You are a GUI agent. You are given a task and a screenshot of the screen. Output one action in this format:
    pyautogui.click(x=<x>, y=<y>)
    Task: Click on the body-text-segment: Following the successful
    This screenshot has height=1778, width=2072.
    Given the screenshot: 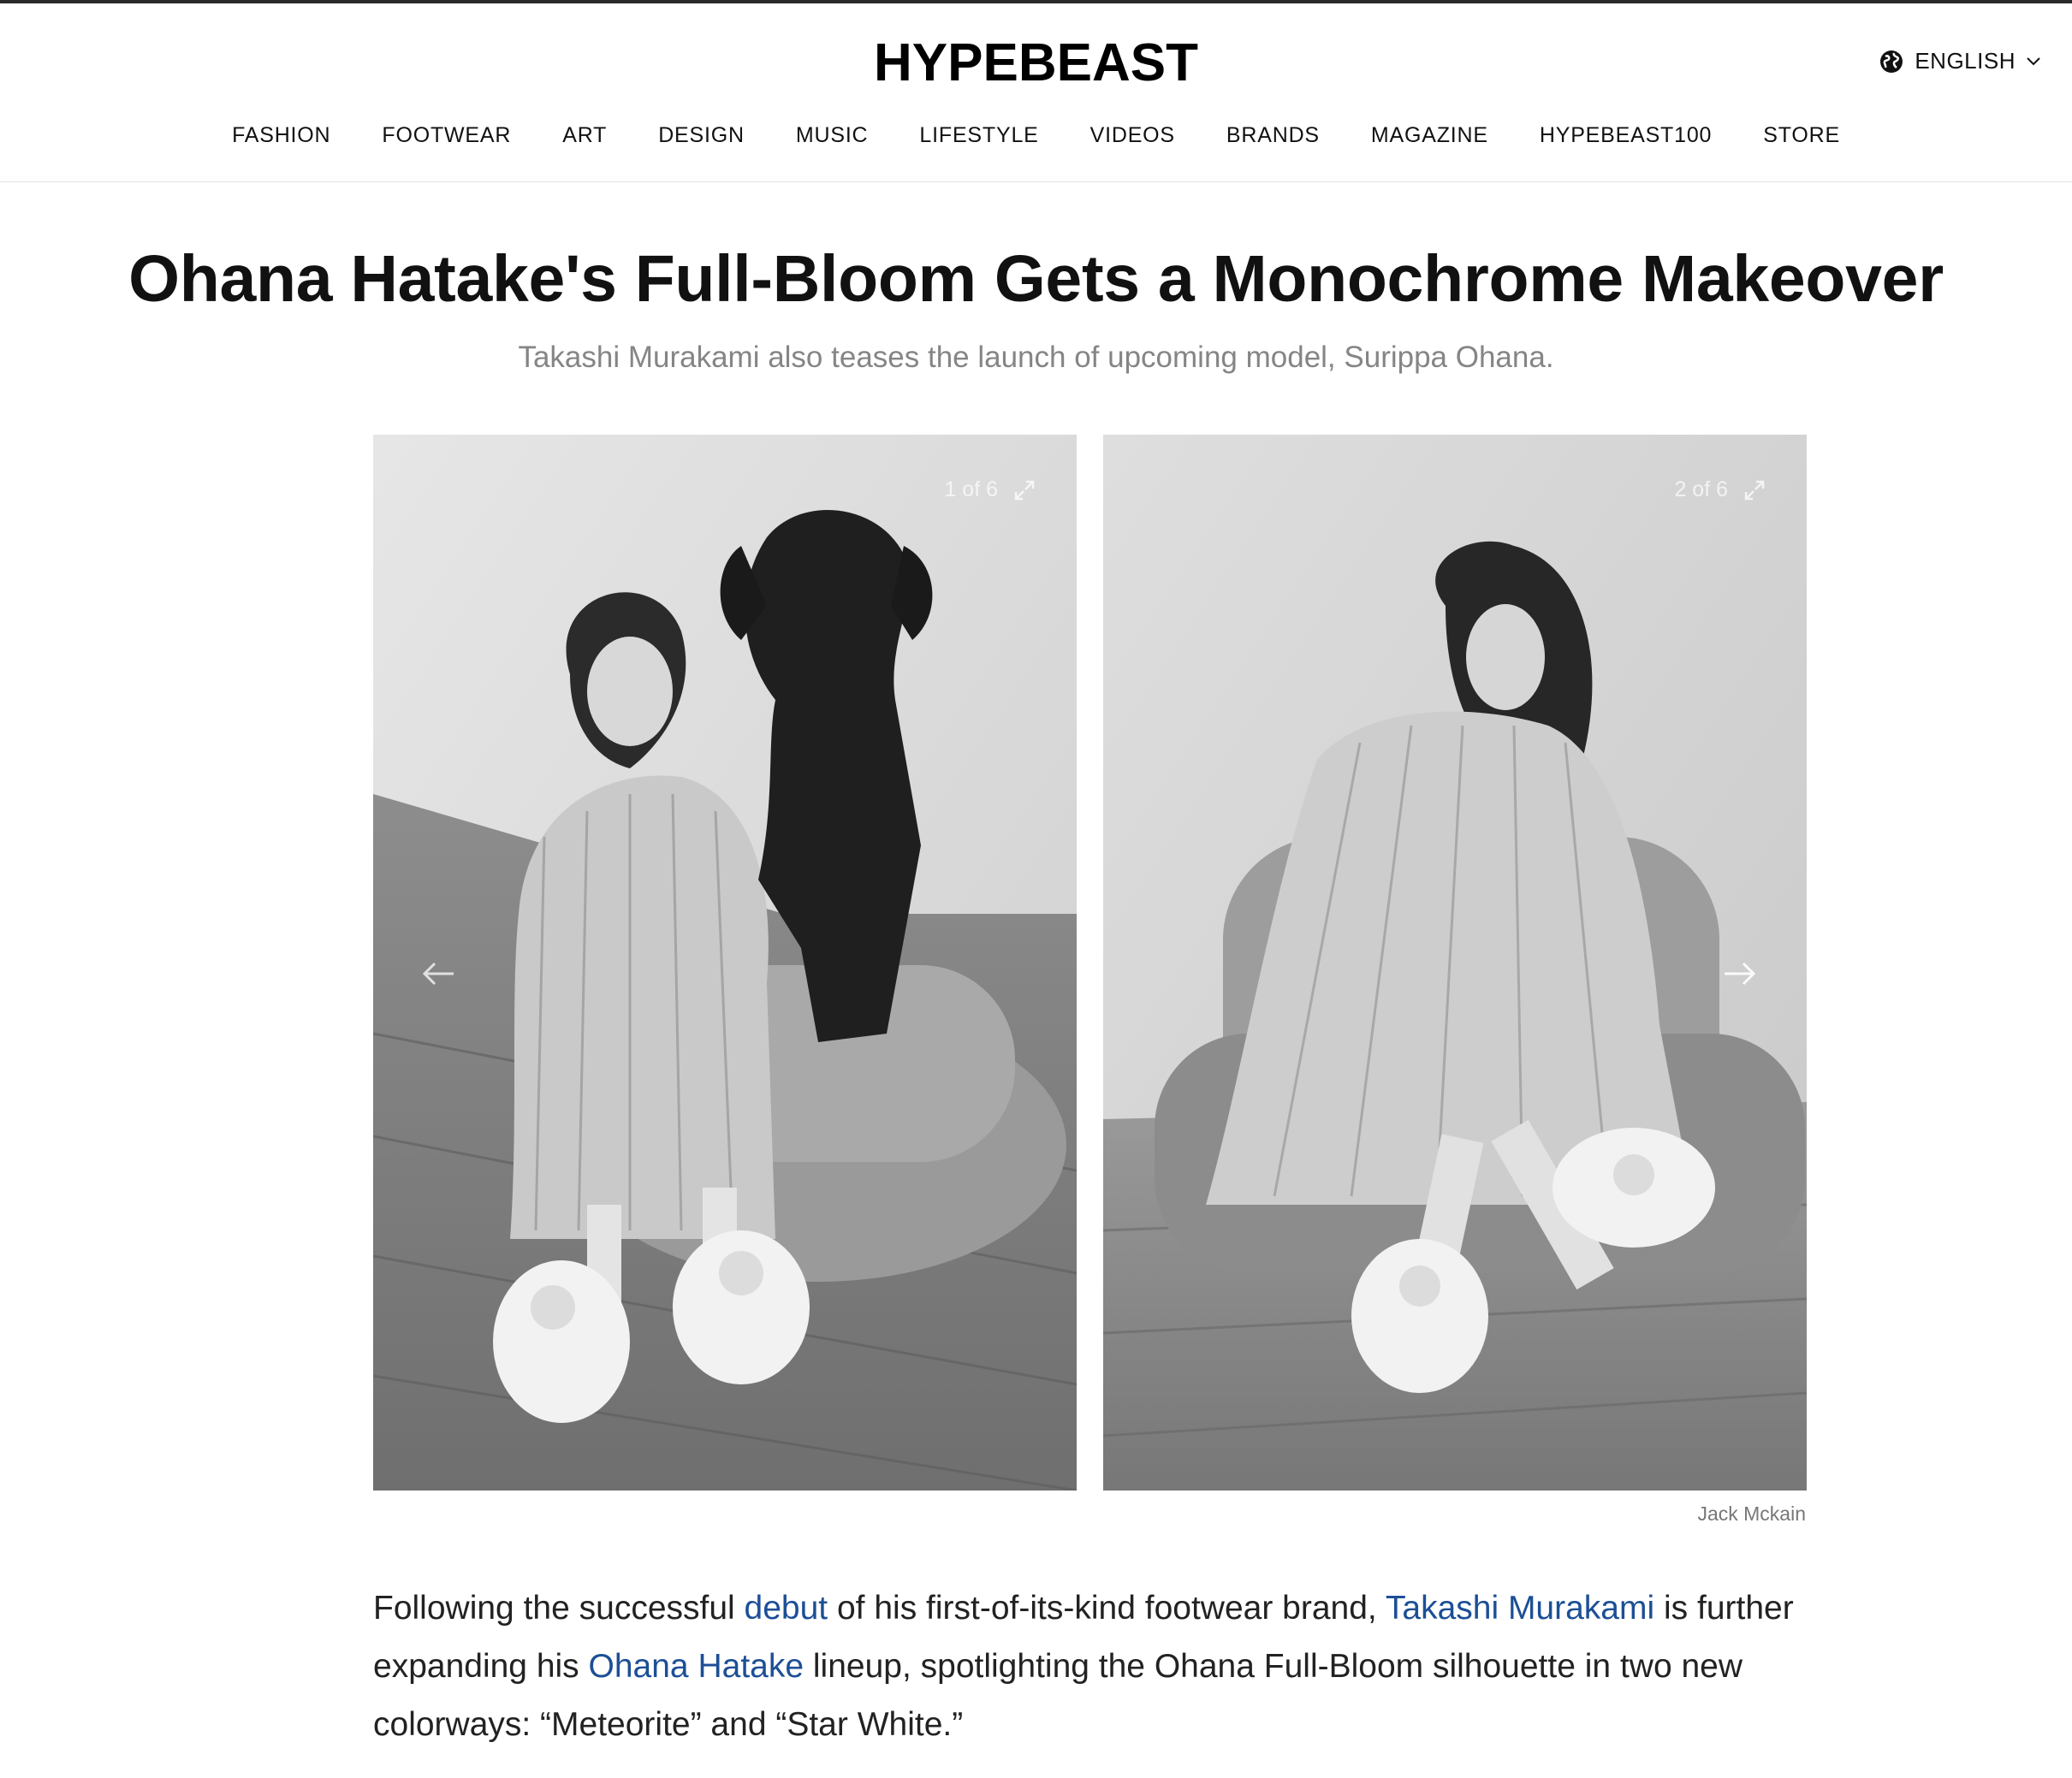 What is the action you would take?
    pyautogui.click(x=559, y=1608)
    